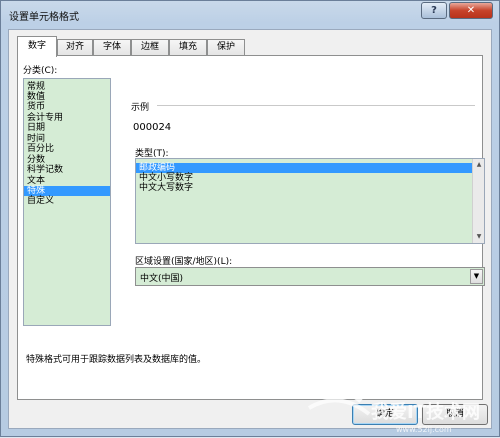  Describe the element at coordinates (67, 149) in the screenshot. I see `category-item: 百分比` at that location.